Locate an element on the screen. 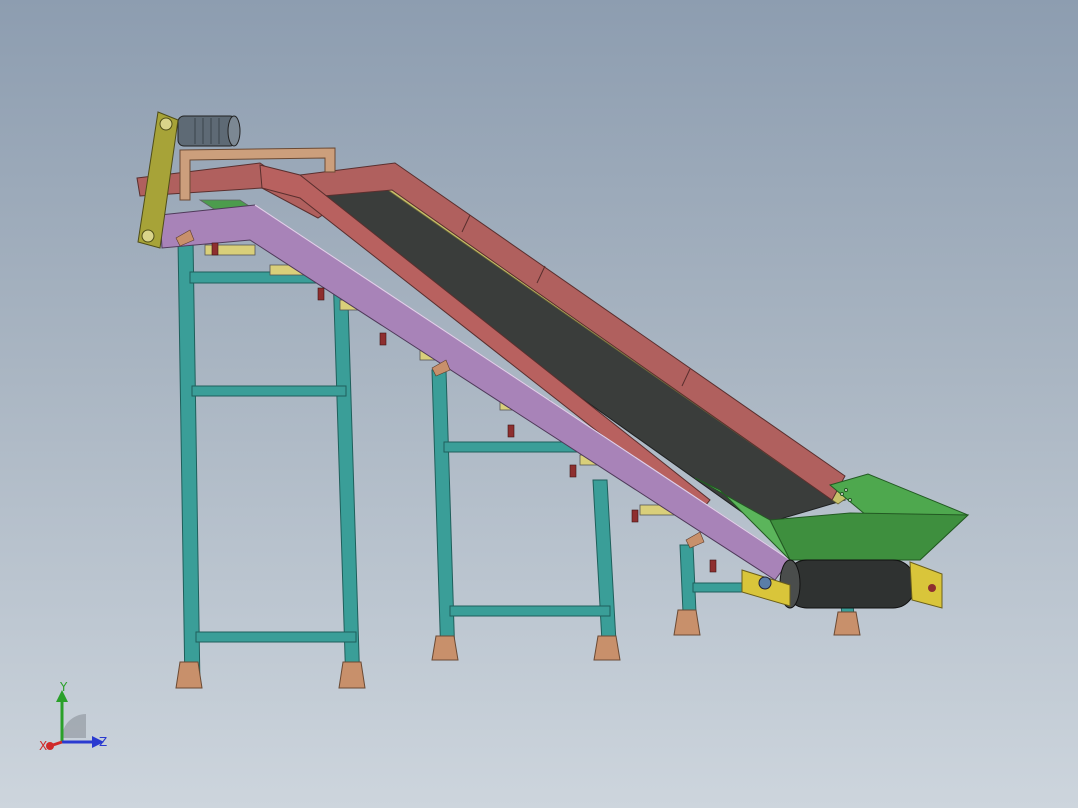 The height and width of the screenshot is (808, 1078). z-axis-label: Z is located at coordinates (103, 742).